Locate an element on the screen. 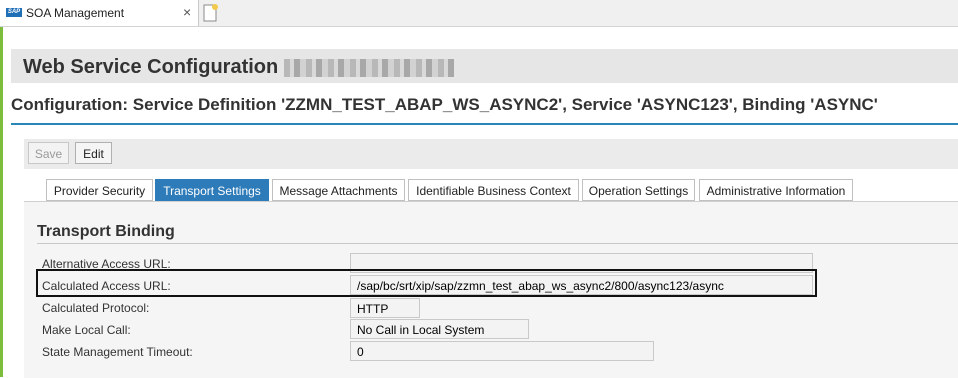  tab-identifiable-business-context: Identifiable Business Context is located at coordinates (493, 190).